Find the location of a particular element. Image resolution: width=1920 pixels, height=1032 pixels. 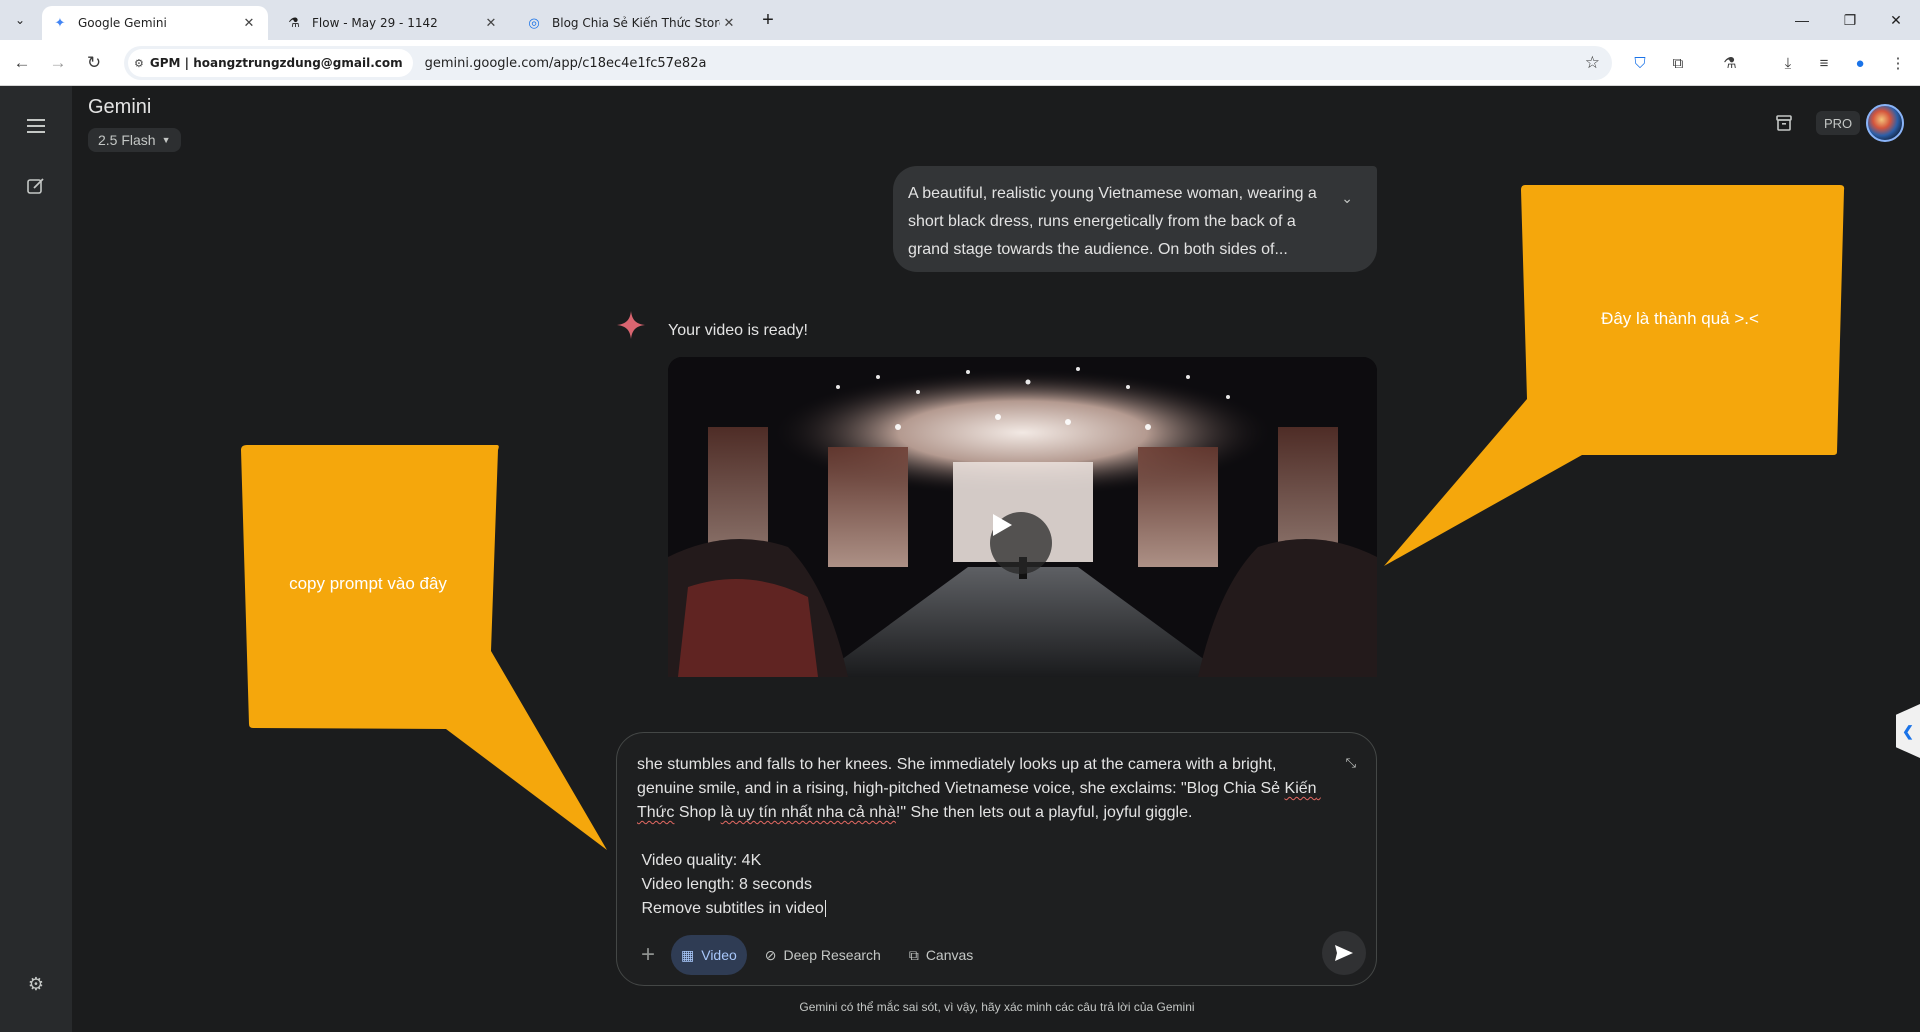

tab-blog: ◎ Blog Chia Sẻ Kiến Thức Store - ✕ is located at coordinates (632, 23).